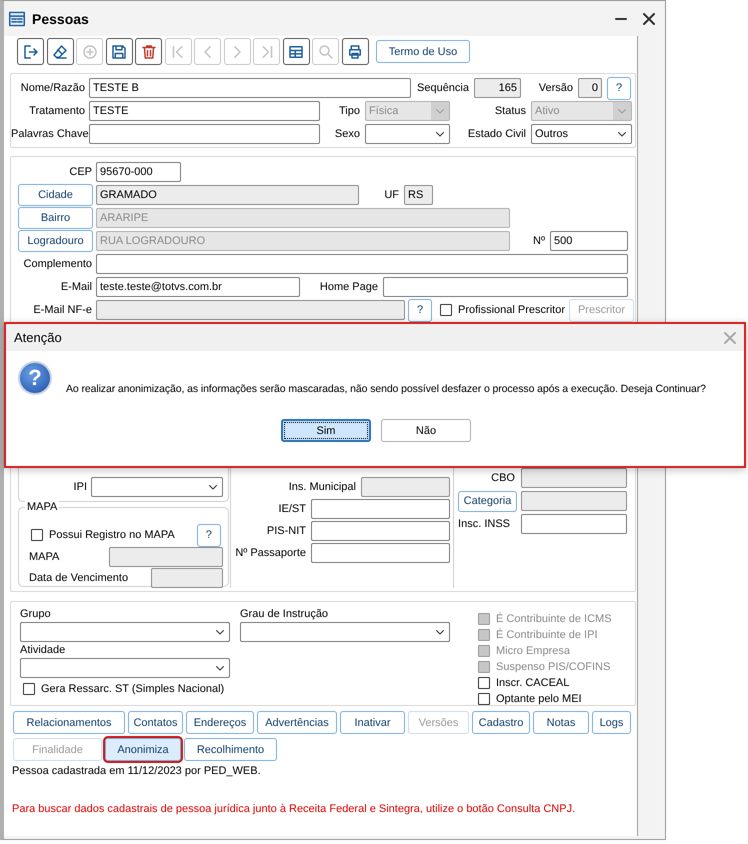  What do you see at coordinates (589, 241) in the screenshot?
I see `text-field: 500` at bounding box center [589, 241].